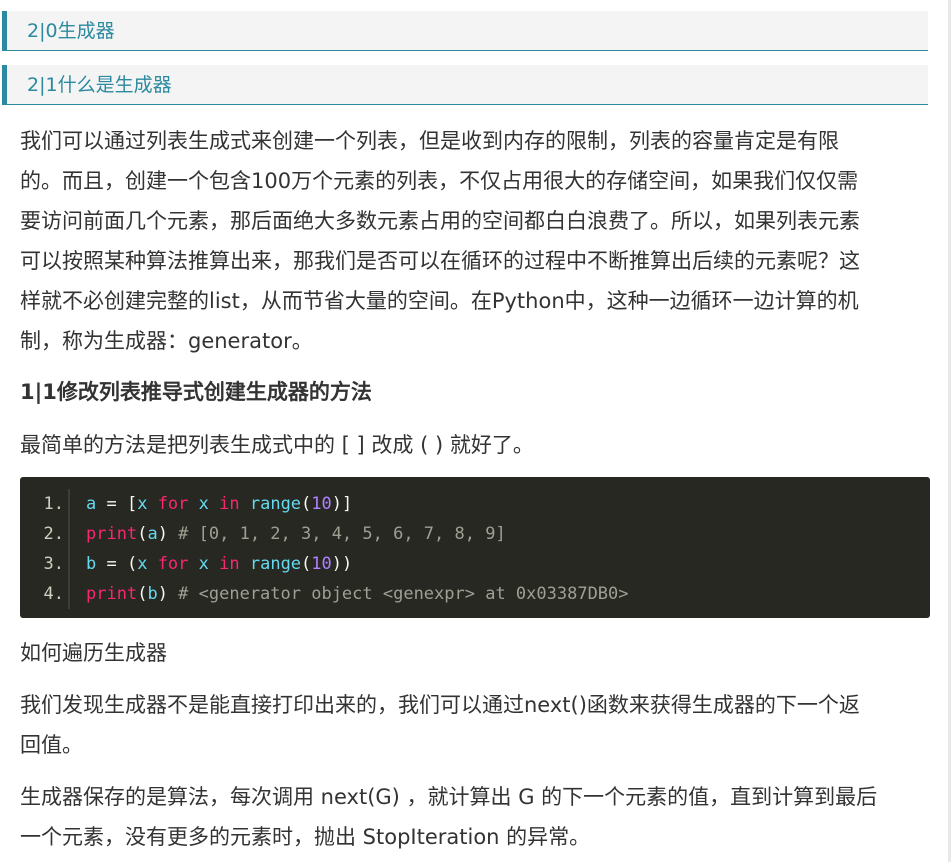  I want to click on intro-line: 可以按照某种算法推算出来，那我们是否可以在循环的过程中不断推算出后续的元素呢？这, so click(440, 261).